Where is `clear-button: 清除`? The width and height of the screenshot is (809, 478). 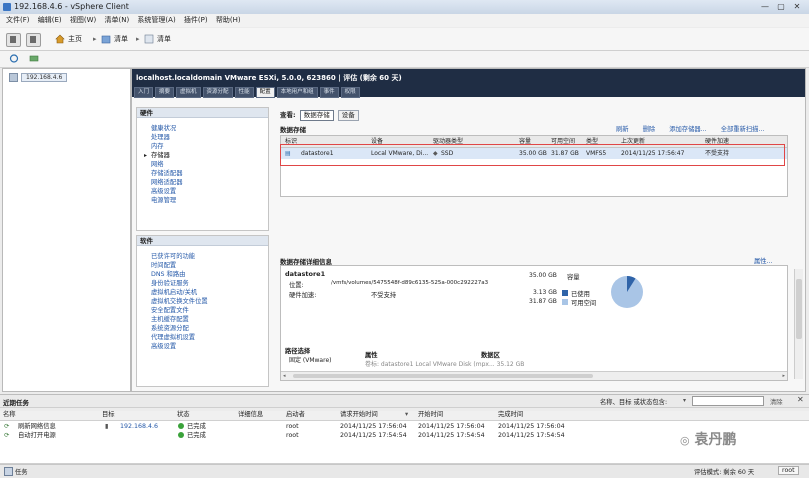 clear-button: 清除 is located at coordinates (776, 401).